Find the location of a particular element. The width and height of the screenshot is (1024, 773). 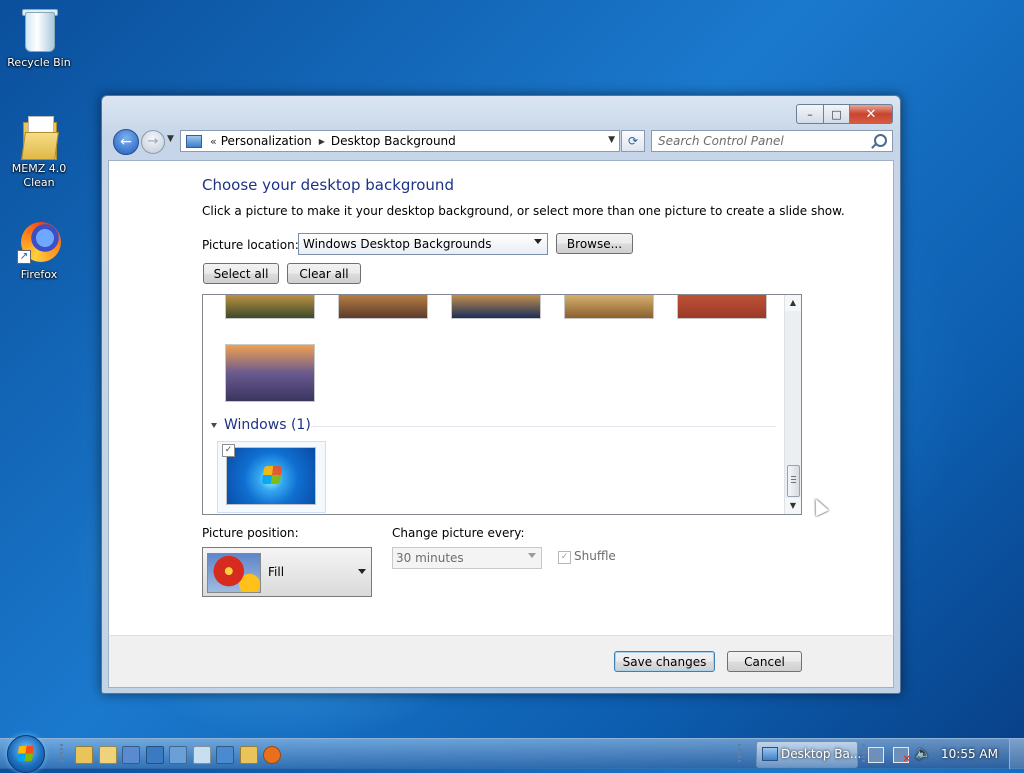

picture-position-value: Fill is located at coordinates (276, 572).